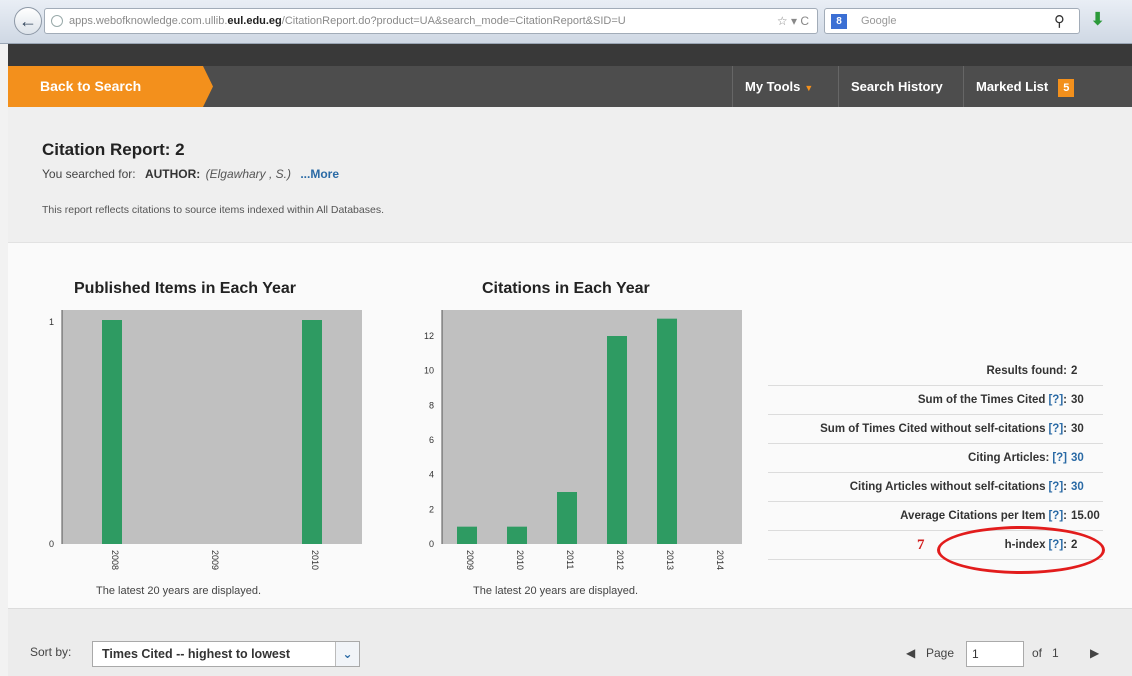  I want to click on y-tick-label: 2, so click(431, 509).